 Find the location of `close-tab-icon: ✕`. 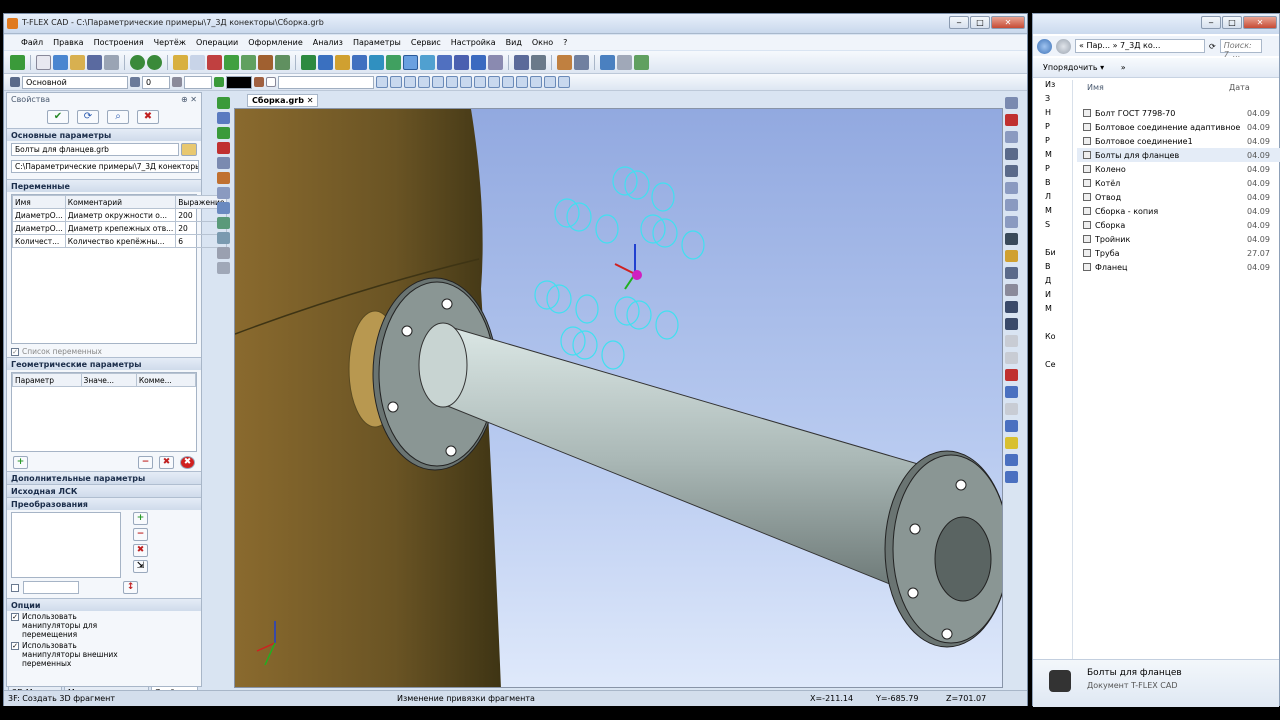

close-tab-icon: ✕ is located at coordinates (310, 100).